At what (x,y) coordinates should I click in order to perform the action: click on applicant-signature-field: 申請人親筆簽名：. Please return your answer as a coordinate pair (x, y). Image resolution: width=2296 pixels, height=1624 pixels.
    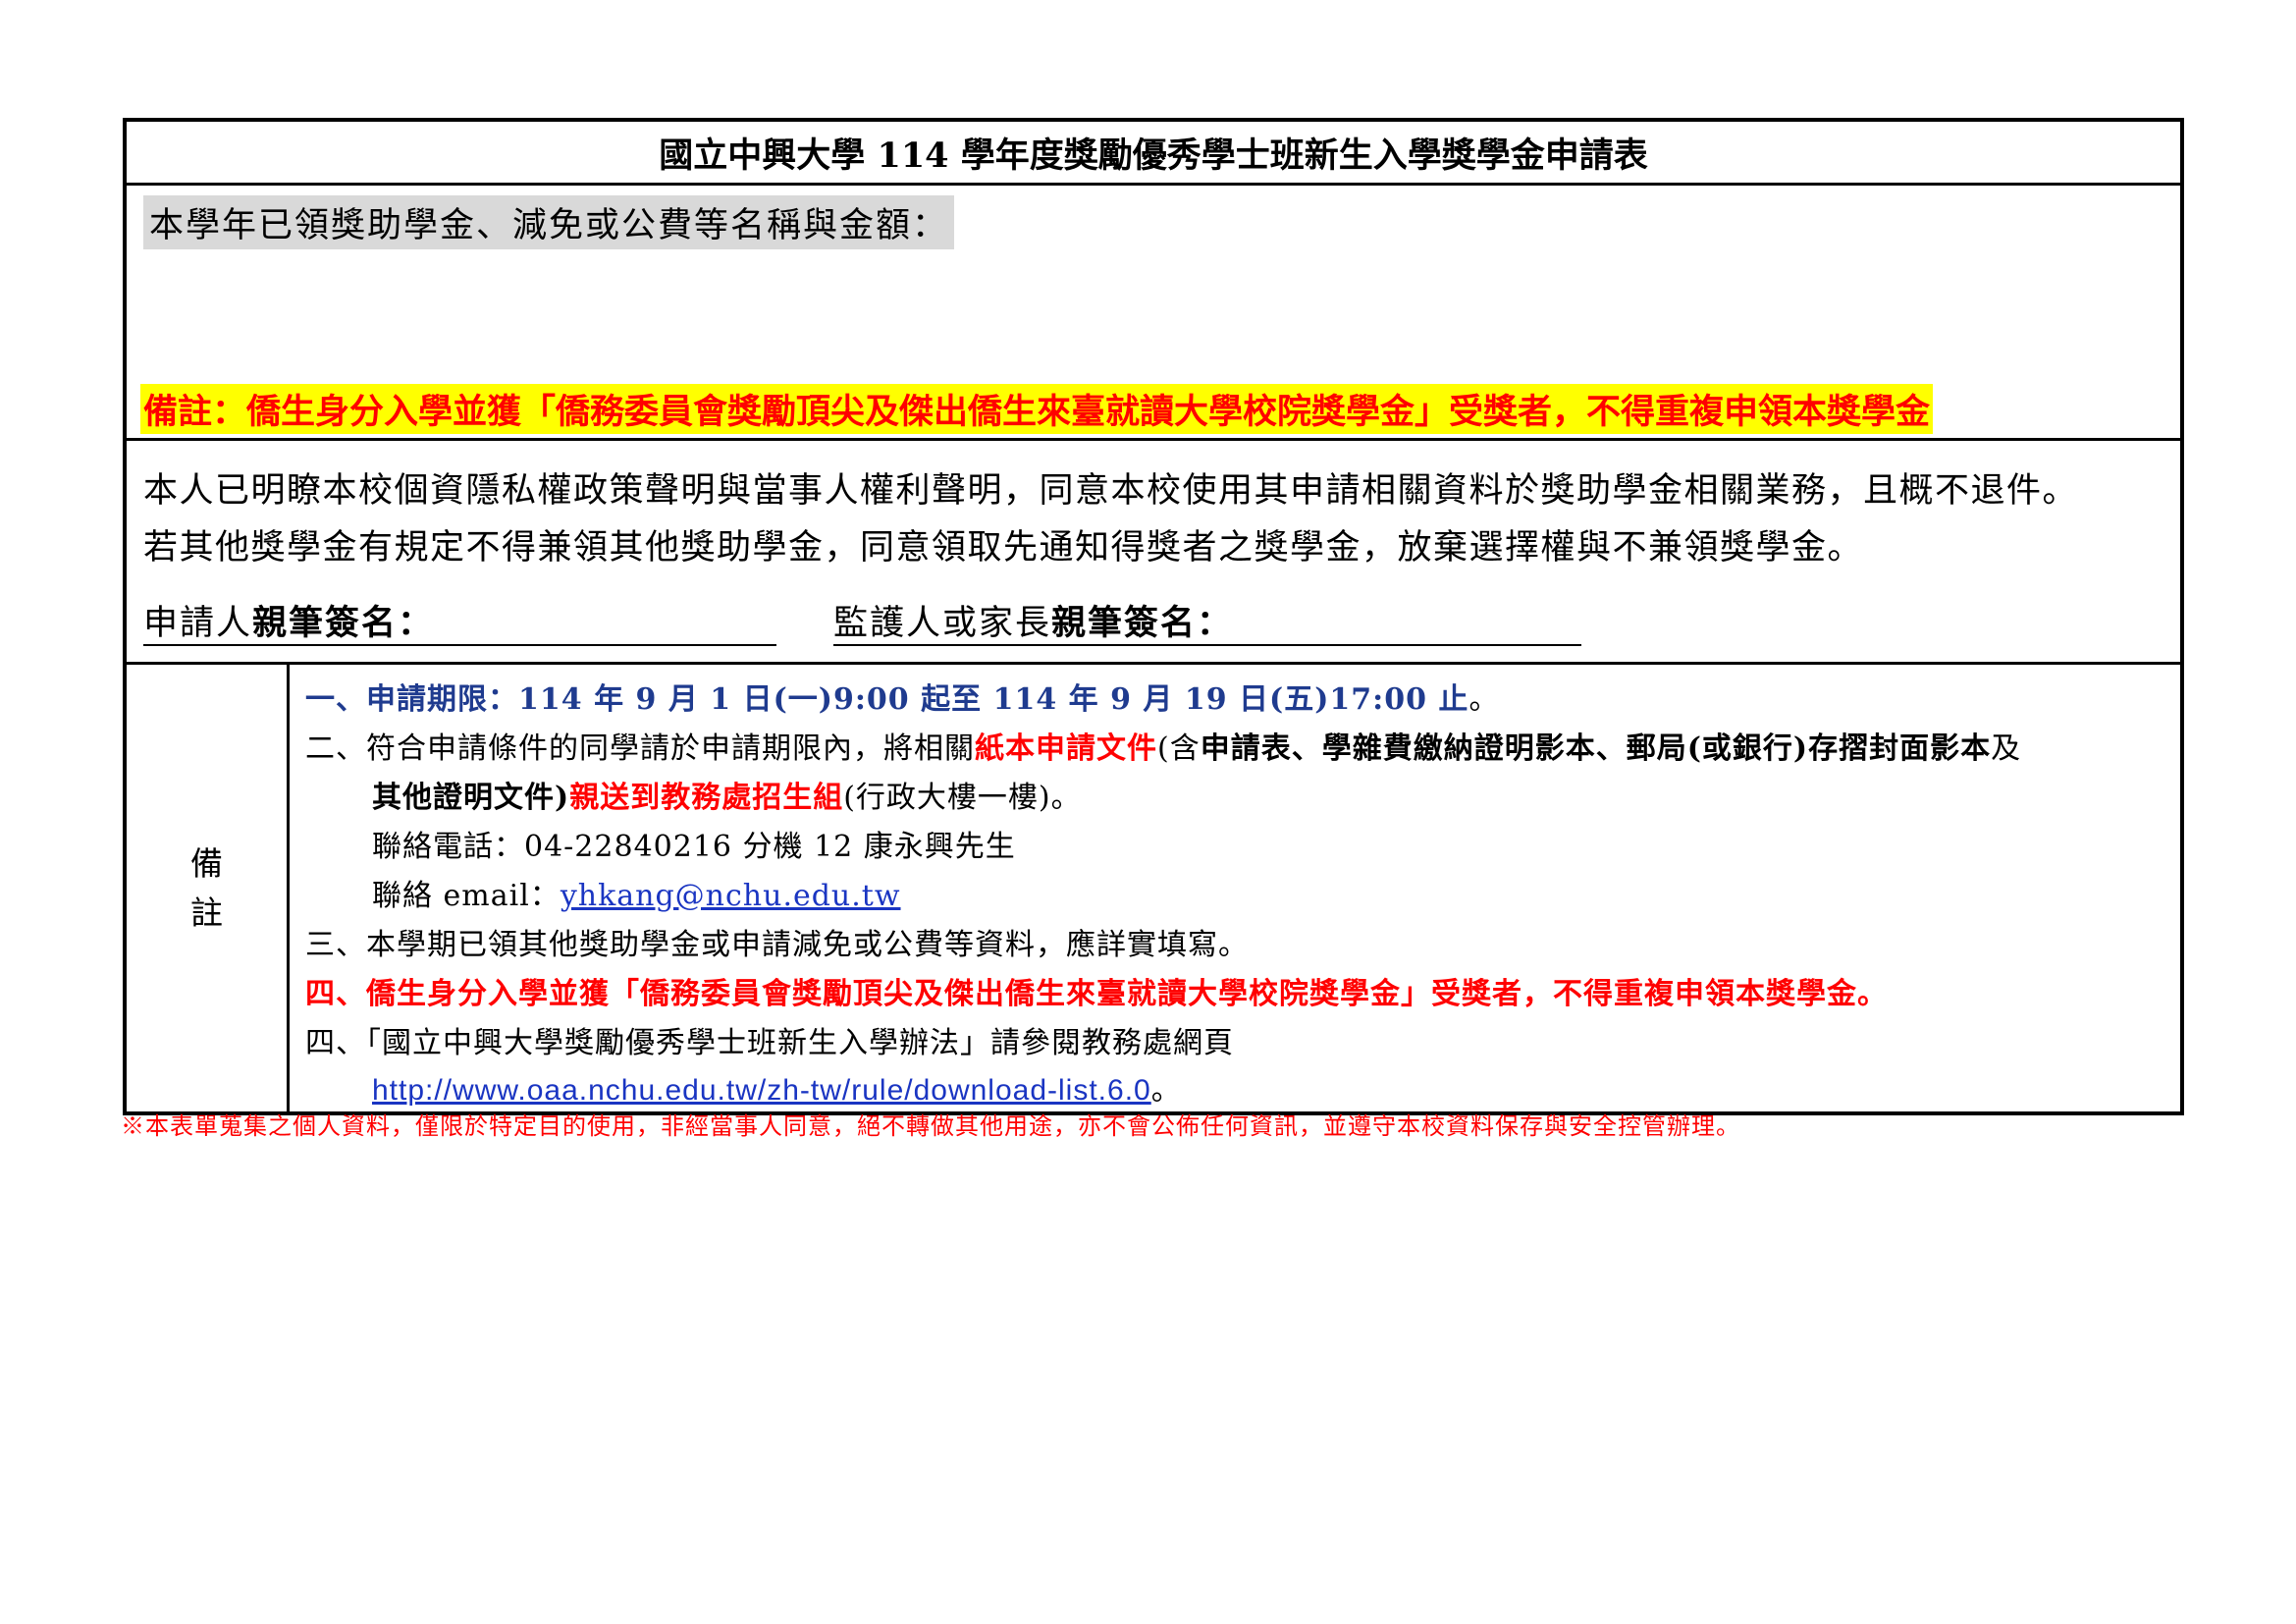
    Looking at the image, I should click on (459, 620).